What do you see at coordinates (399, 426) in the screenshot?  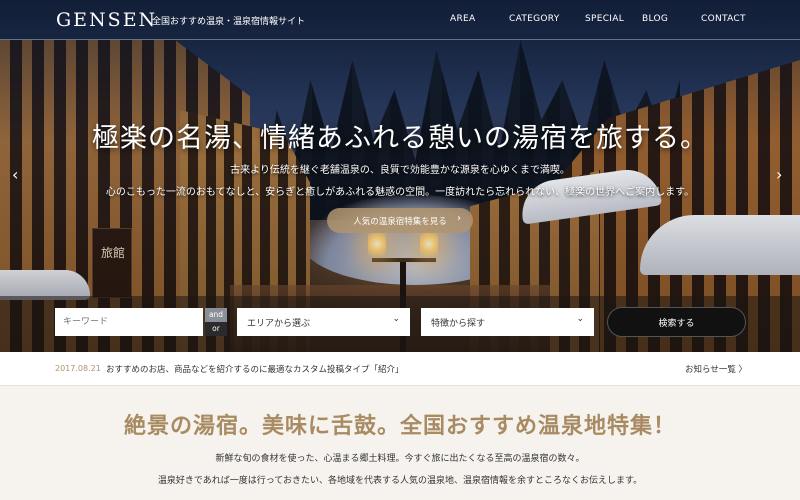 I see `section-title: 絶景の湯宿。美味に舌鼓。全国おすすめ温泉地特集！` at bounding box center [399, 426].